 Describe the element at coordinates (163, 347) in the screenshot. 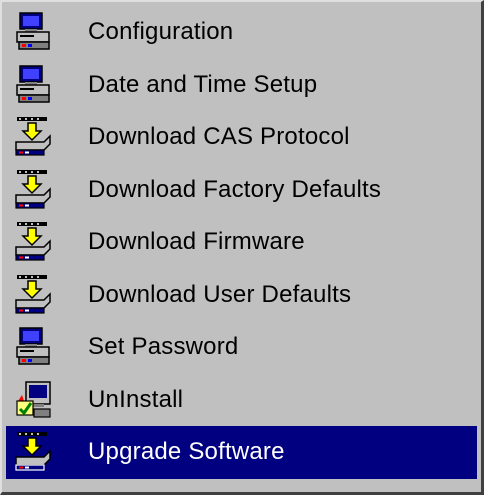

I see `menu-item-label: Set Password` at that location.